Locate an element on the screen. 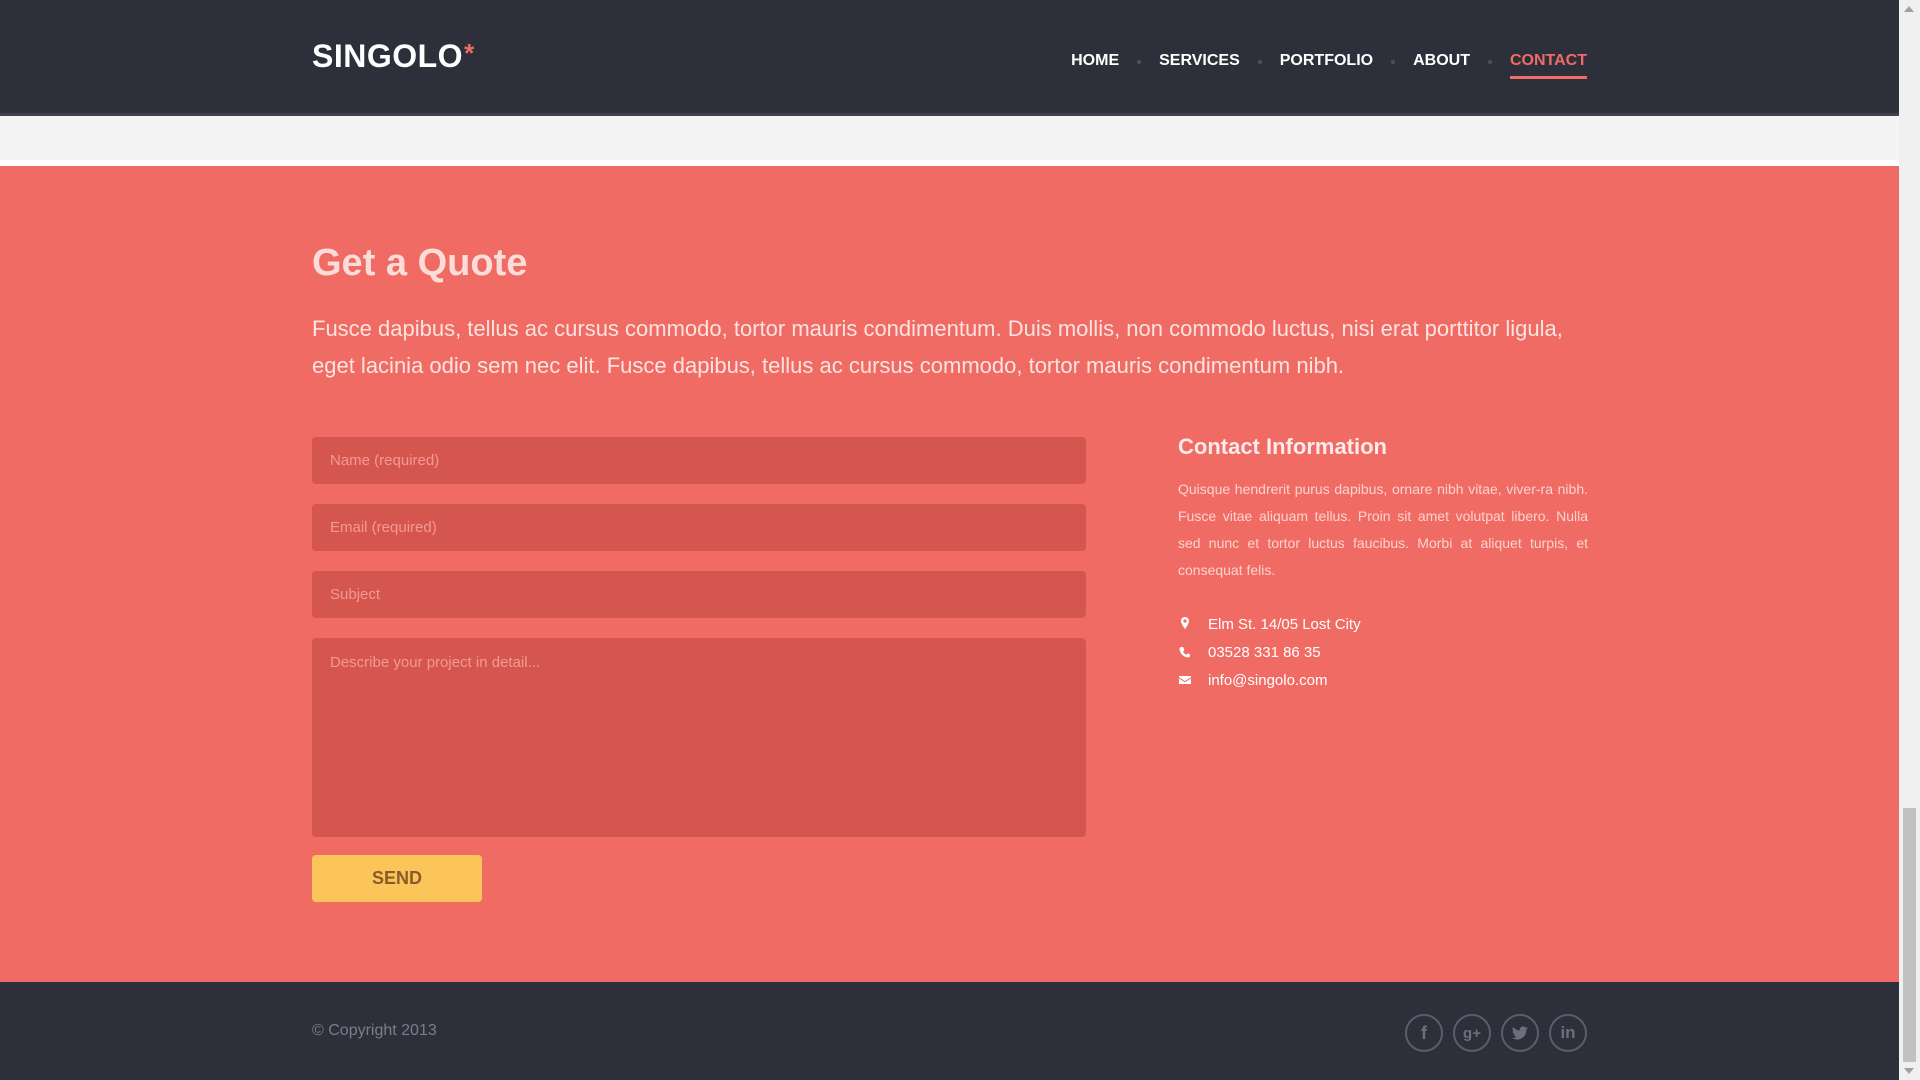  google-plus-glyph: g+ is located at coordinates (1472, 1033).